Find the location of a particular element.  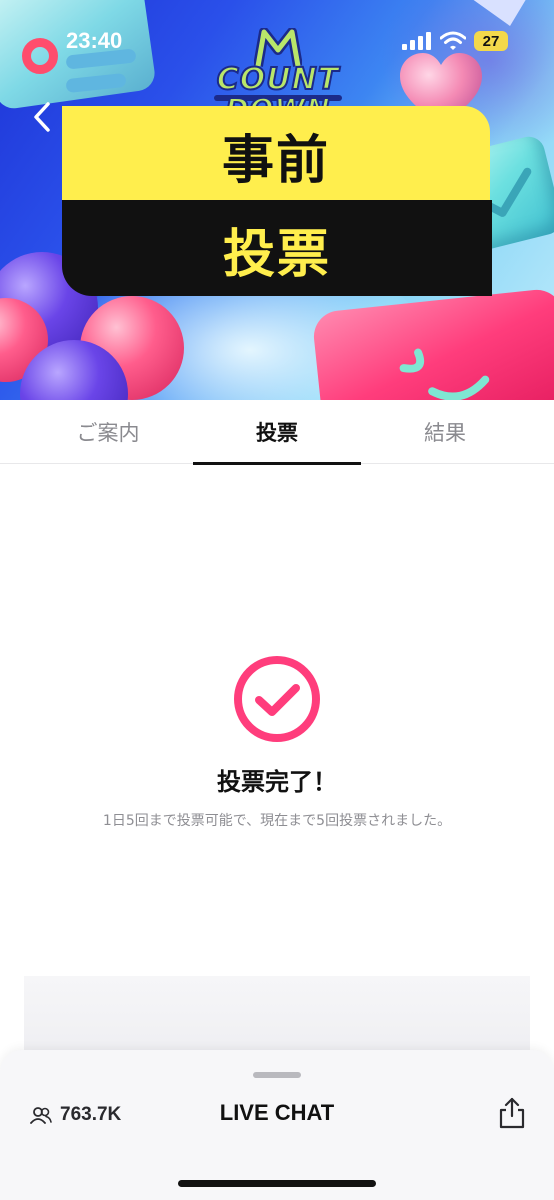

tab-vote: 投票 is located at coordinates (277, 432).